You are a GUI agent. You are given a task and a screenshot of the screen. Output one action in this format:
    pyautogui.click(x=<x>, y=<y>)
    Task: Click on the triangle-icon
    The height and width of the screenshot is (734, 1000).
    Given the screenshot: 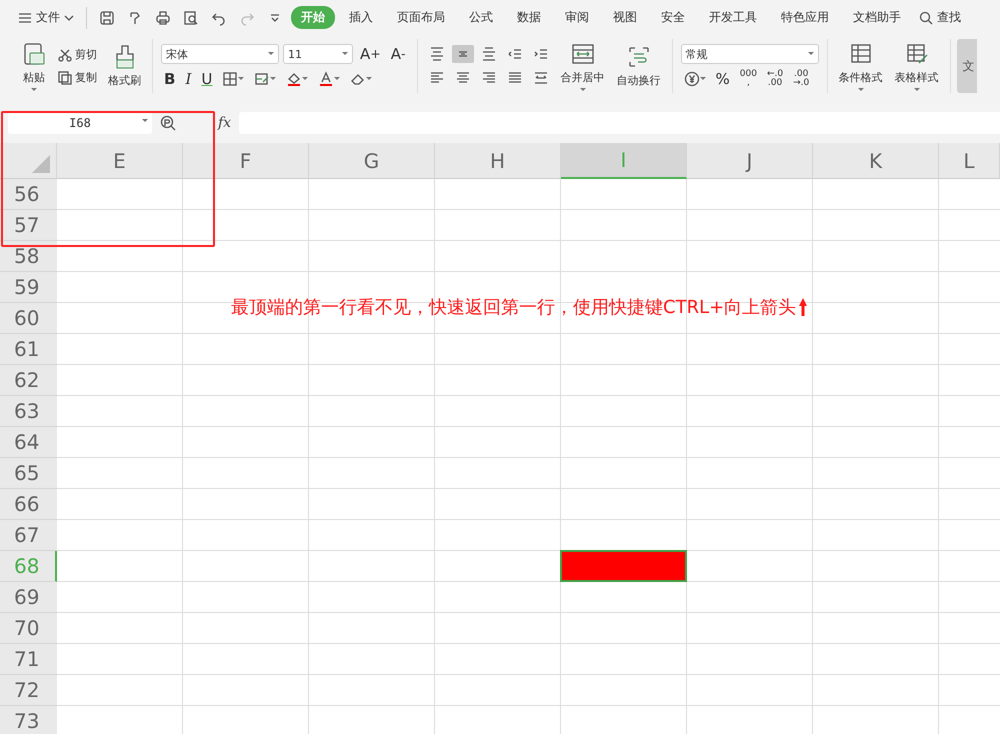 What is the action you would take?
    pyautogui.click(x=41, y=164)
    